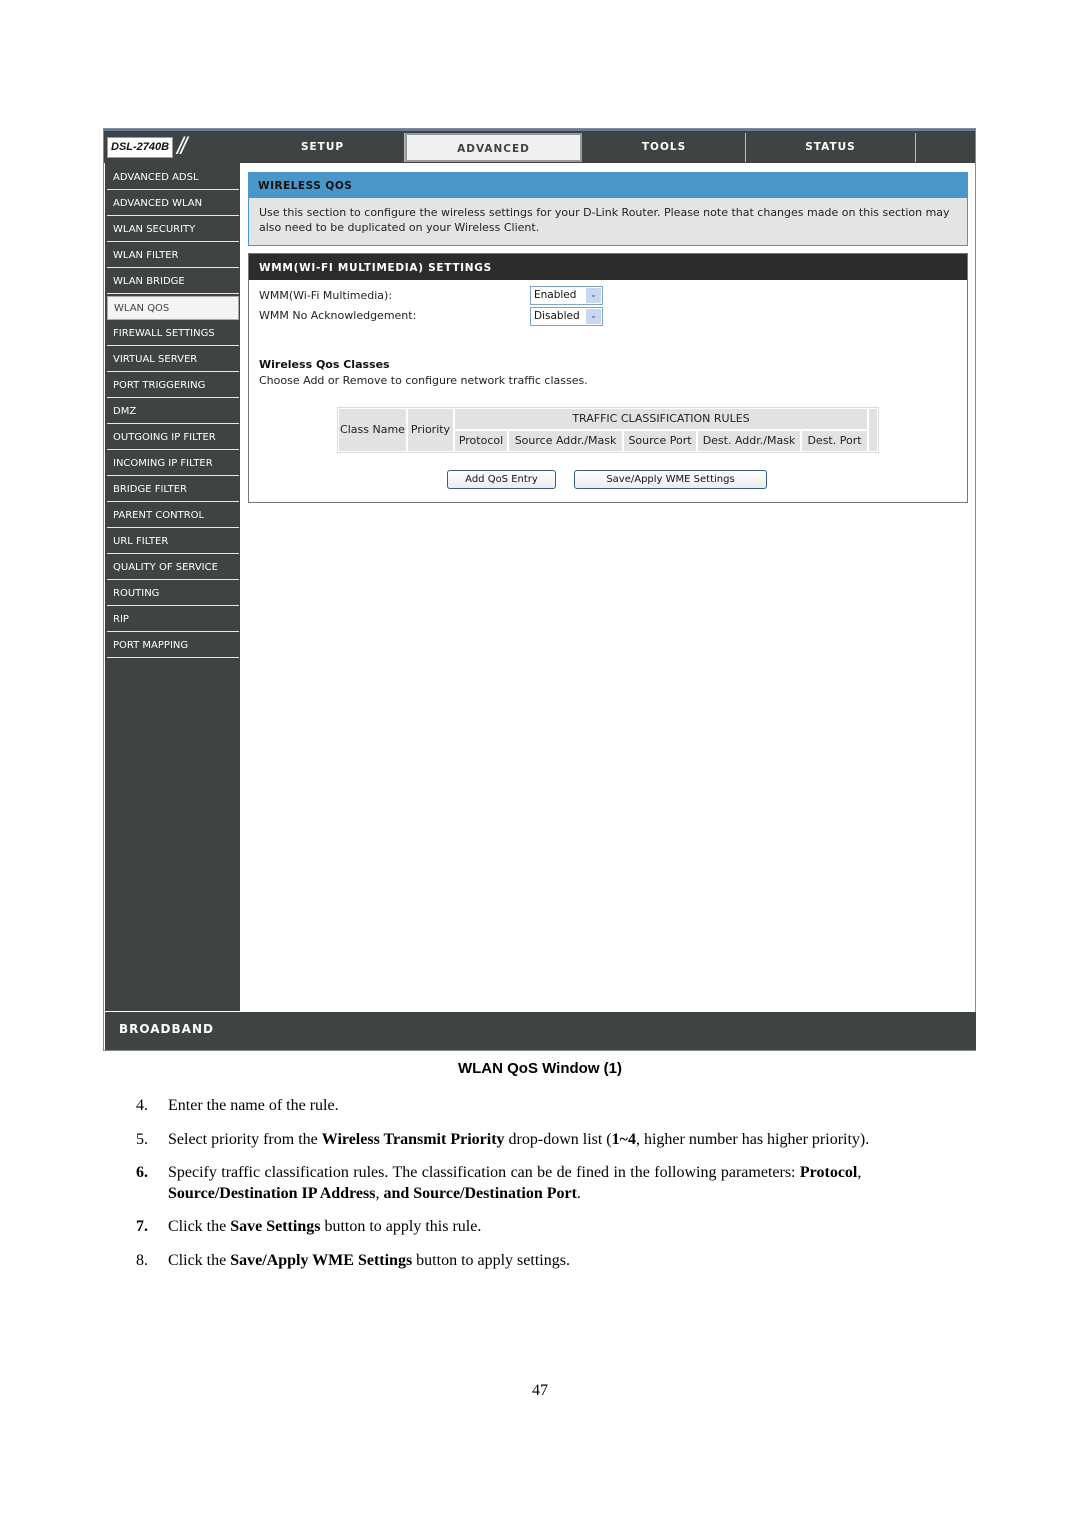 The height and width of the screenshot is (1527, 1080). What do you see at coordinates (173, 542) in the screenshot?
I see `sidebar-item-url-filter: URL FILTER` at bounding box center [173, 542].